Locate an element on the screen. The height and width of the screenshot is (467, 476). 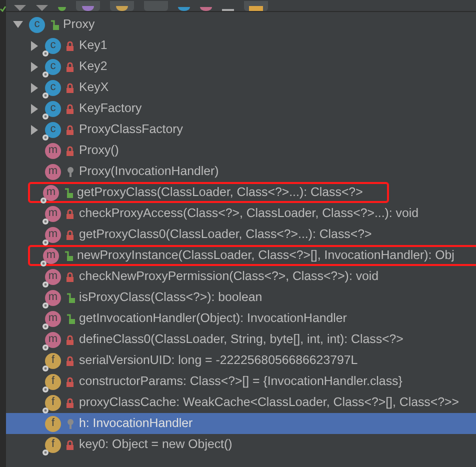
tree-label: h: InvocationHandler is located at coordinates (136, 423).